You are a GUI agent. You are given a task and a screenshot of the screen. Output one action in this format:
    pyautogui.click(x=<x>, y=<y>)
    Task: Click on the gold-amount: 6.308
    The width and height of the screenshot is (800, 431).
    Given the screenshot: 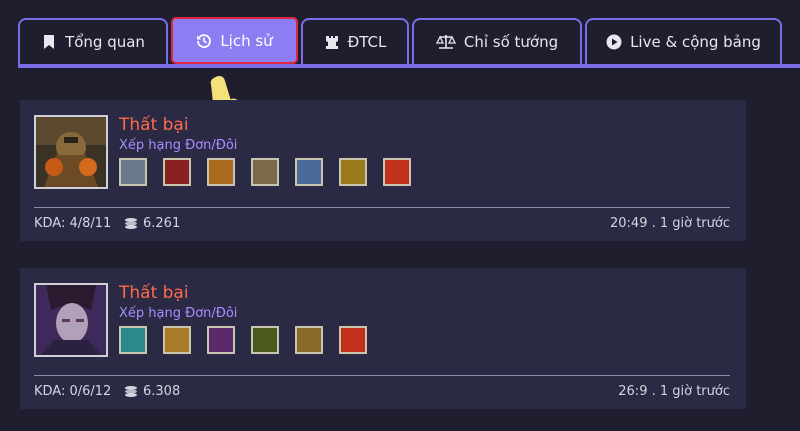 What is the action you would take?
    pyautogui.click(x=152, y=391)
    